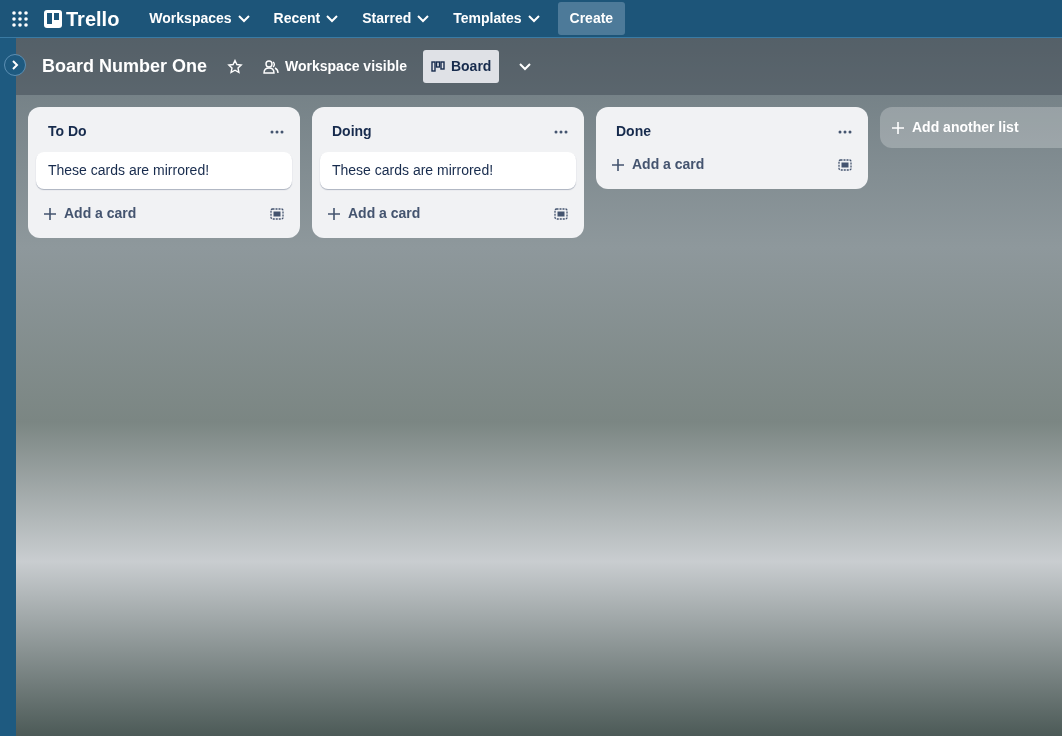  Describe the element at coordinates (633, 131) in the screenshot. I see `list-title: Done` at that location.